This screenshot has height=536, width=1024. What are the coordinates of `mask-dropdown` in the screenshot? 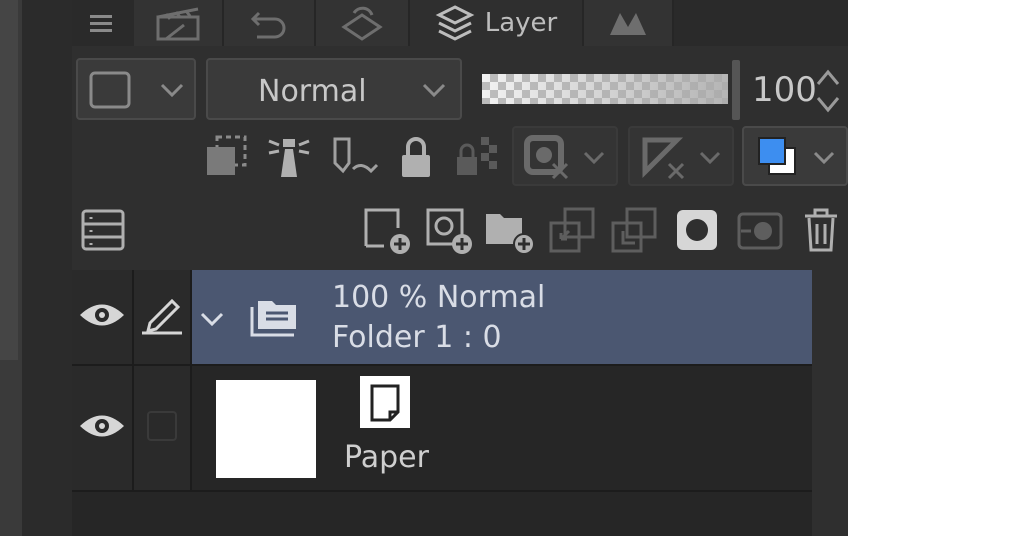 It's located at (565, 156).